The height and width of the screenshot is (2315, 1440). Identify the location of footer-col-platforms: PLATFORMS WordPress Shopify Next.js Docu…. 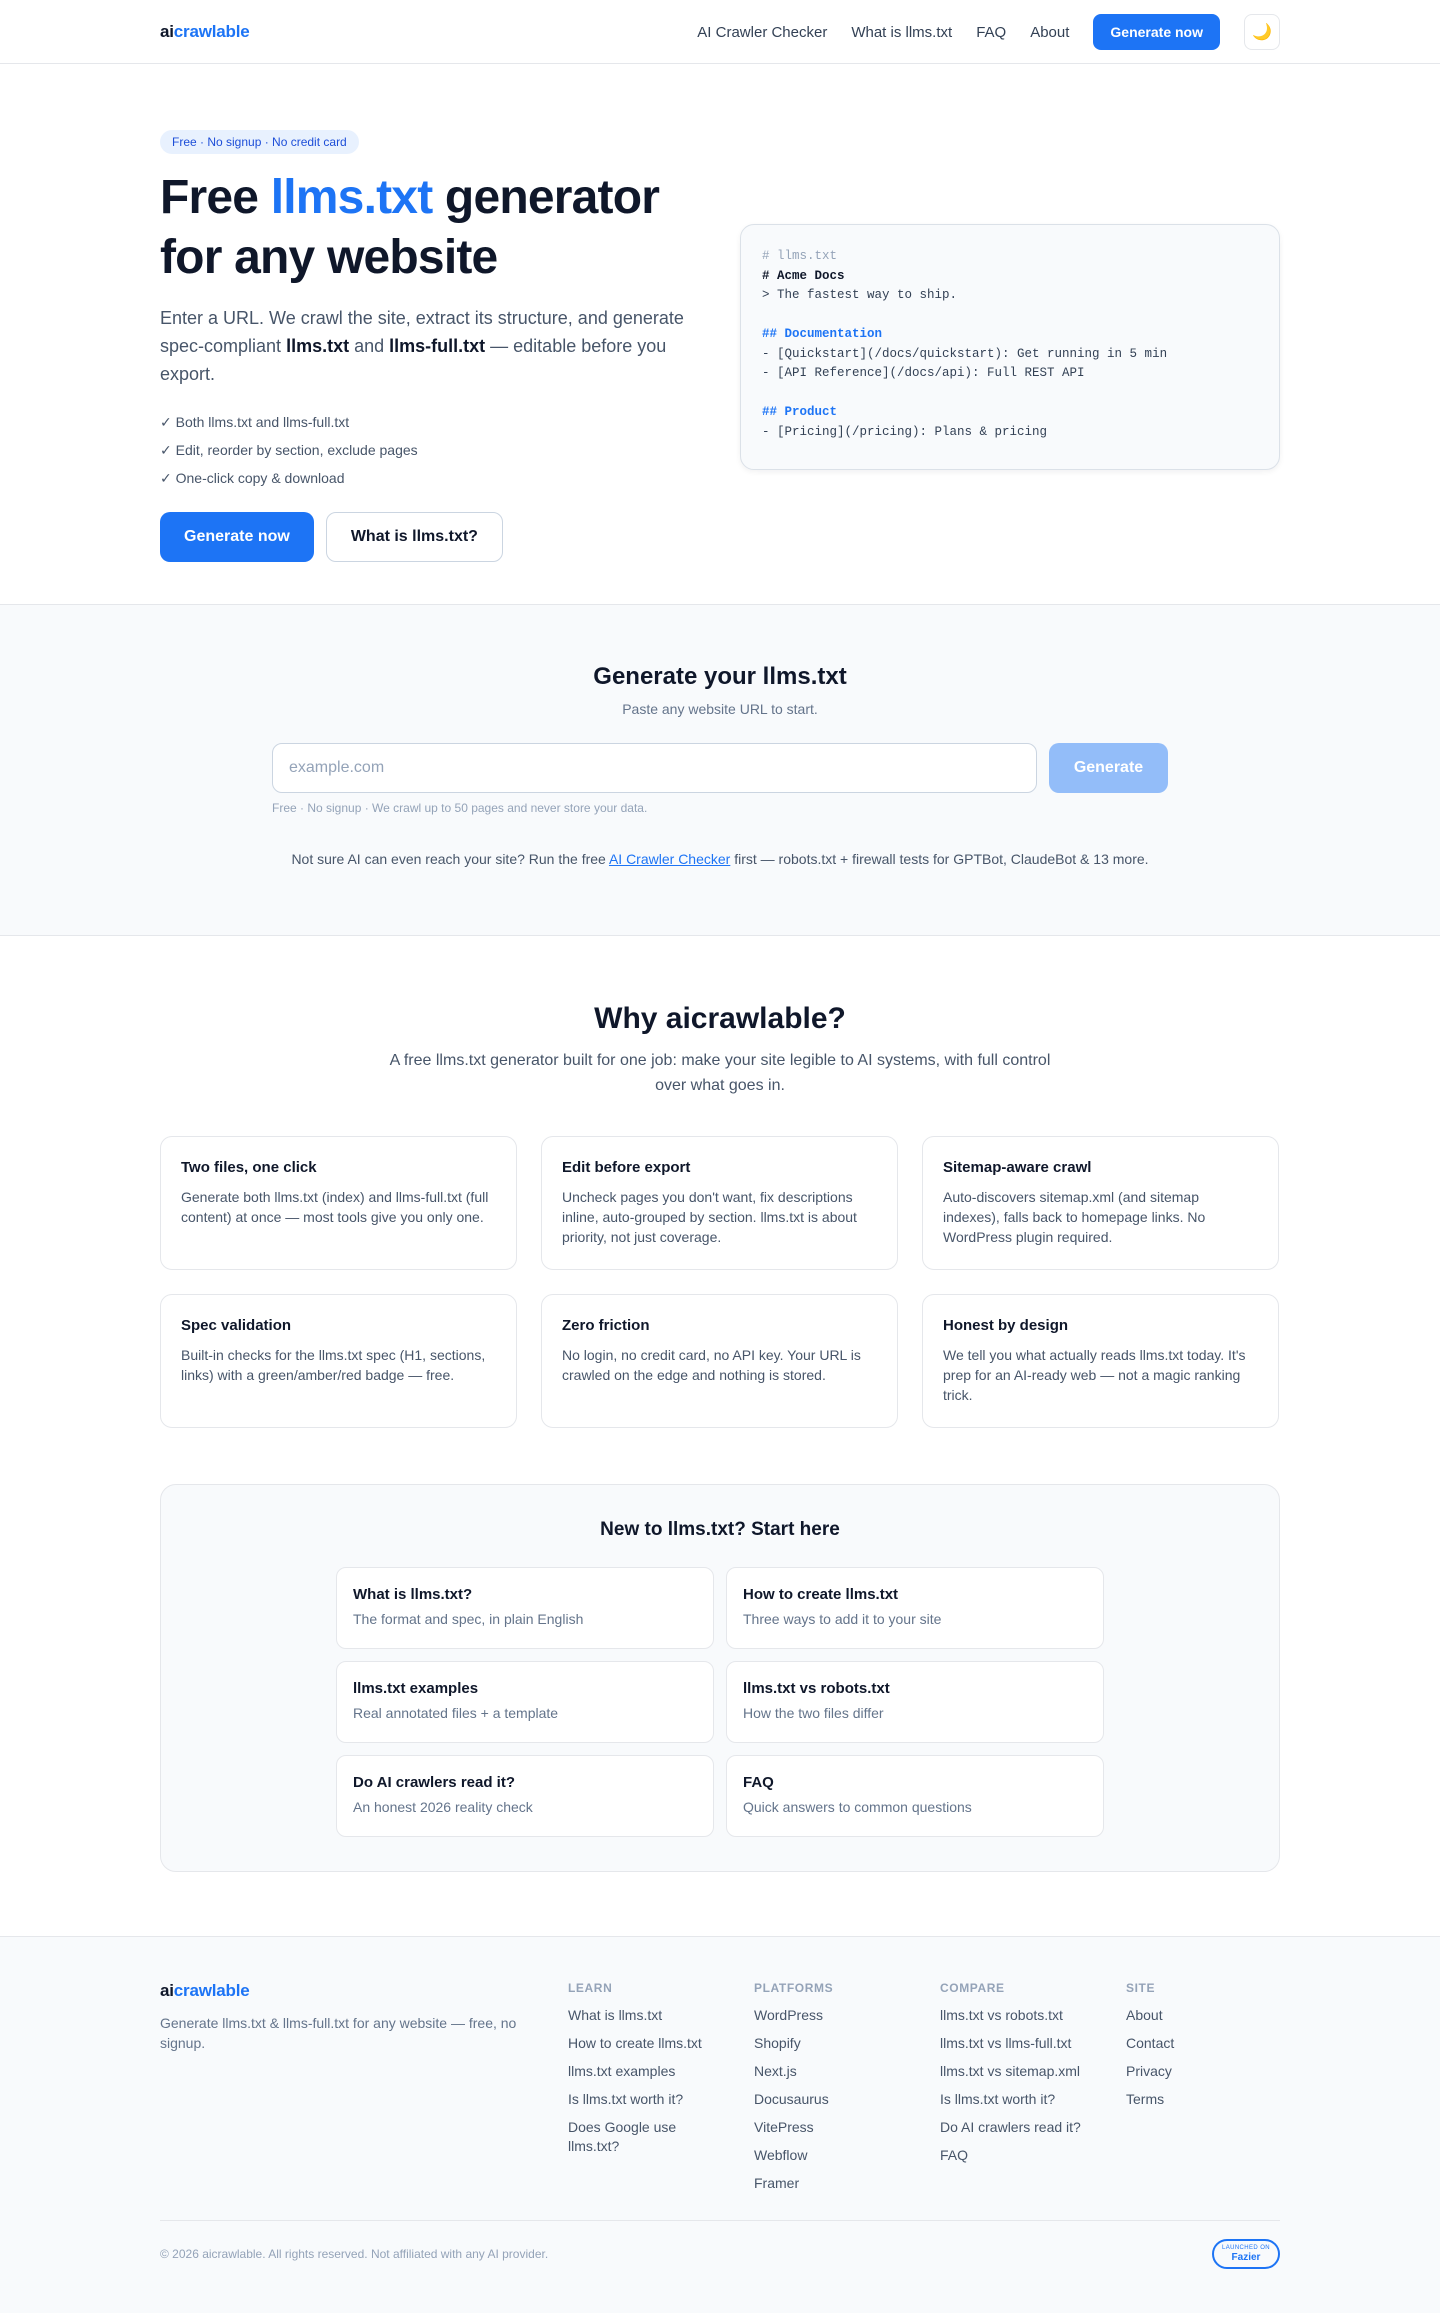
(839, 2087).